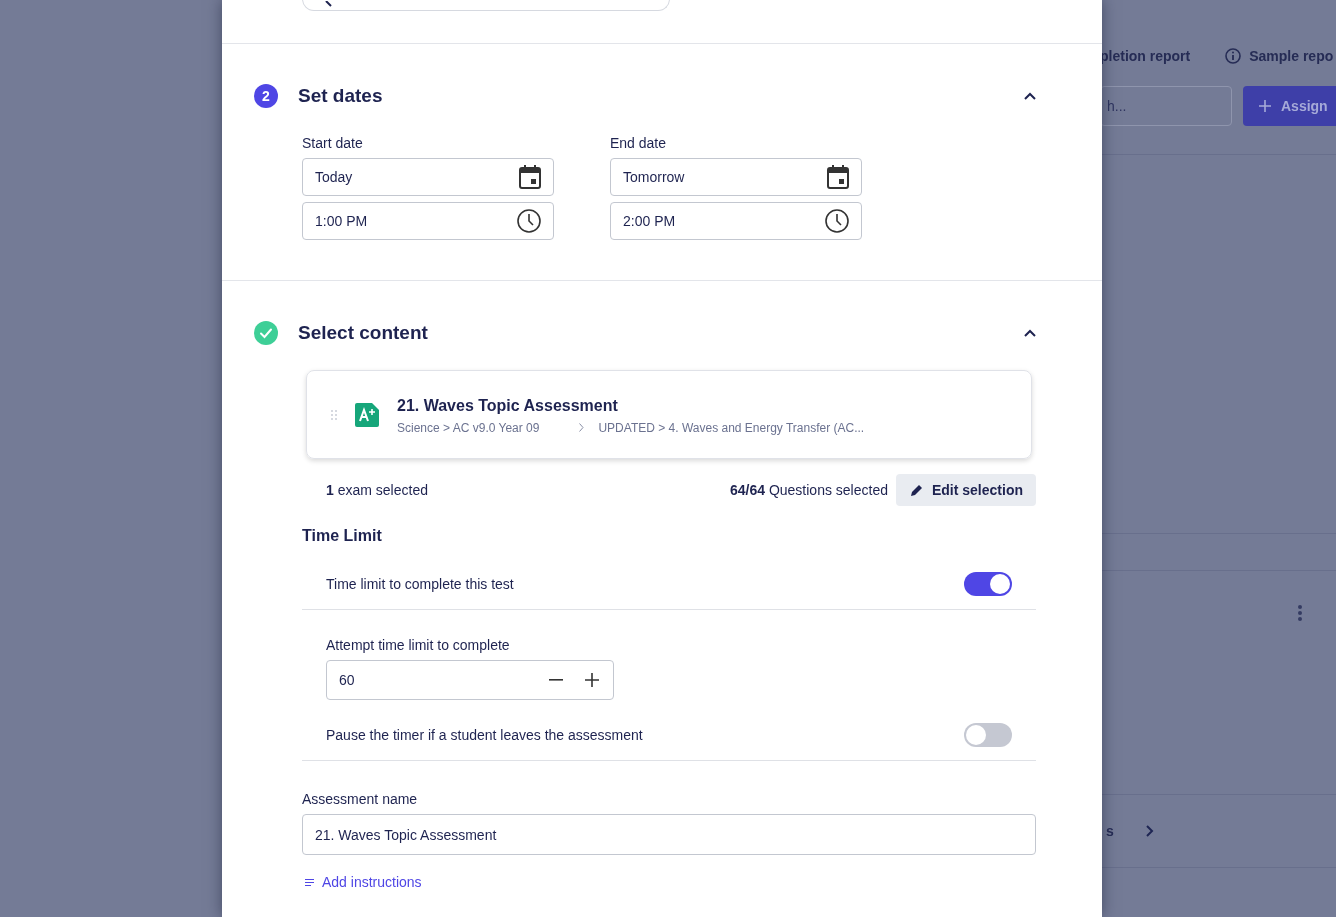 The height and width of the screenshot is (917, 1336). I want to click on more-vertical-icon, so click(1300, 613).